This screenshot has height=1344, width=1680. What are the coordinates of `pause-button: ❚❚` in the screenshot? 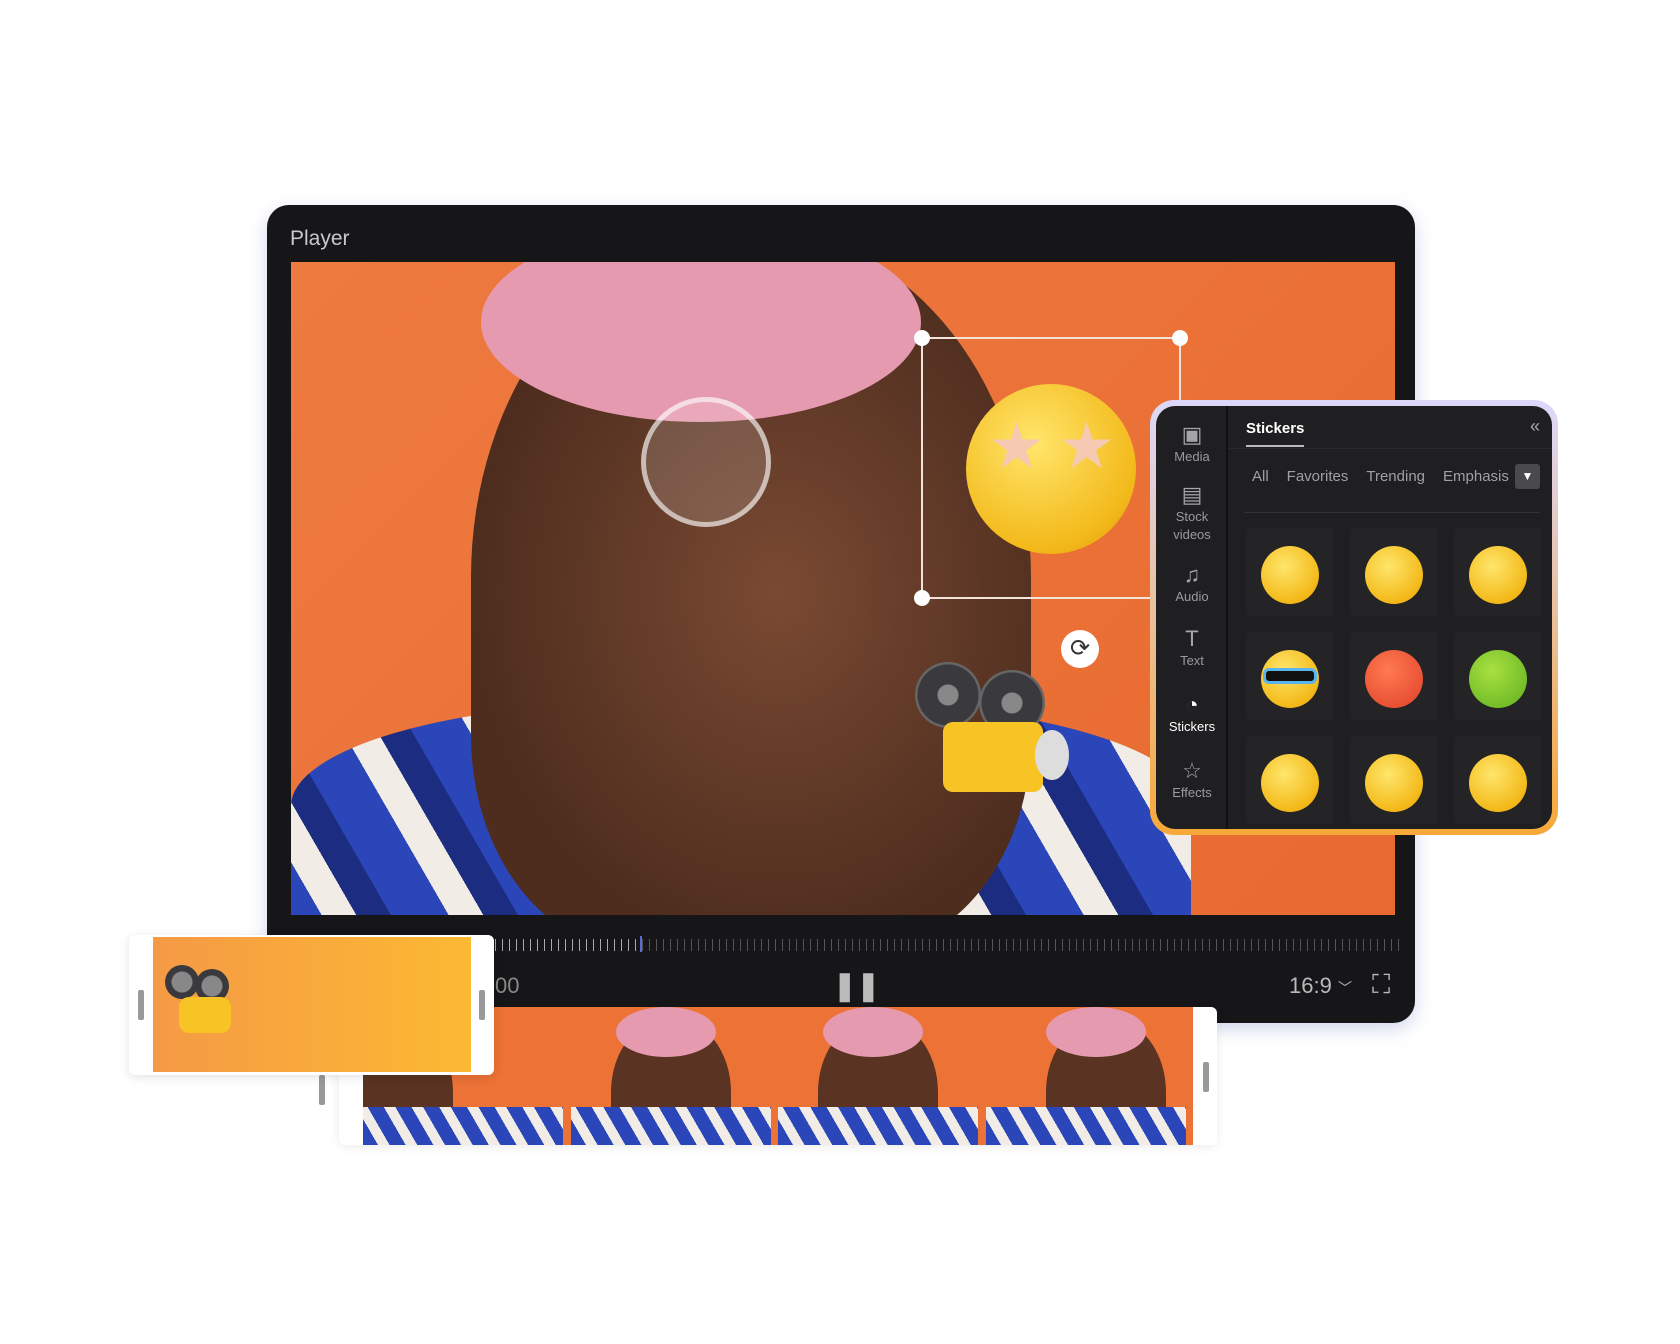 It's located at (856, 985).